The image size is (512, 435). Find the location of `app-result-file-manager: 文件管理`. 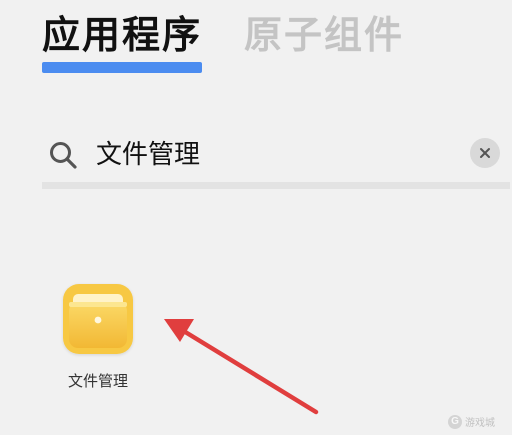

app-result-file-manager: 文件管理 is located at coordinates (98, 336).